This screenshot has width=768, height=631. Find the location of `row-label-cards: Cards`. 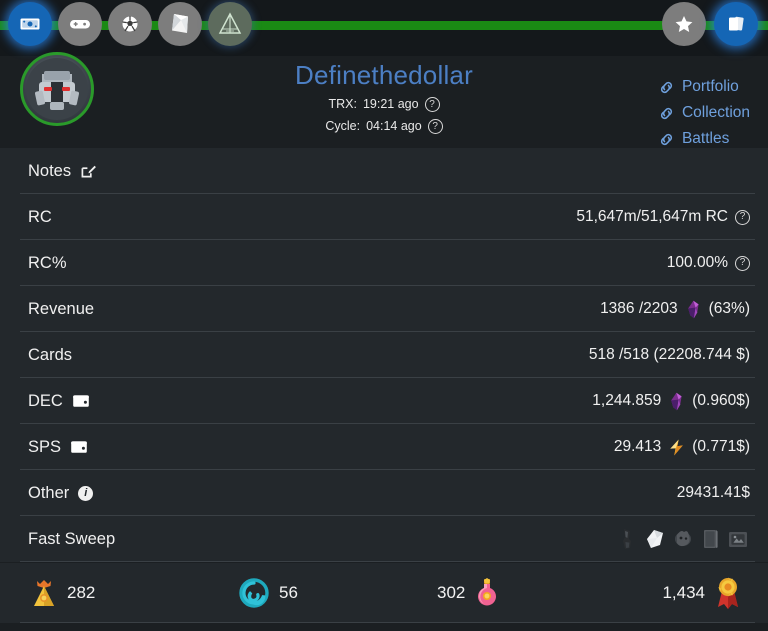

row-label-cards: Cards is located at coordinates (50, 355).